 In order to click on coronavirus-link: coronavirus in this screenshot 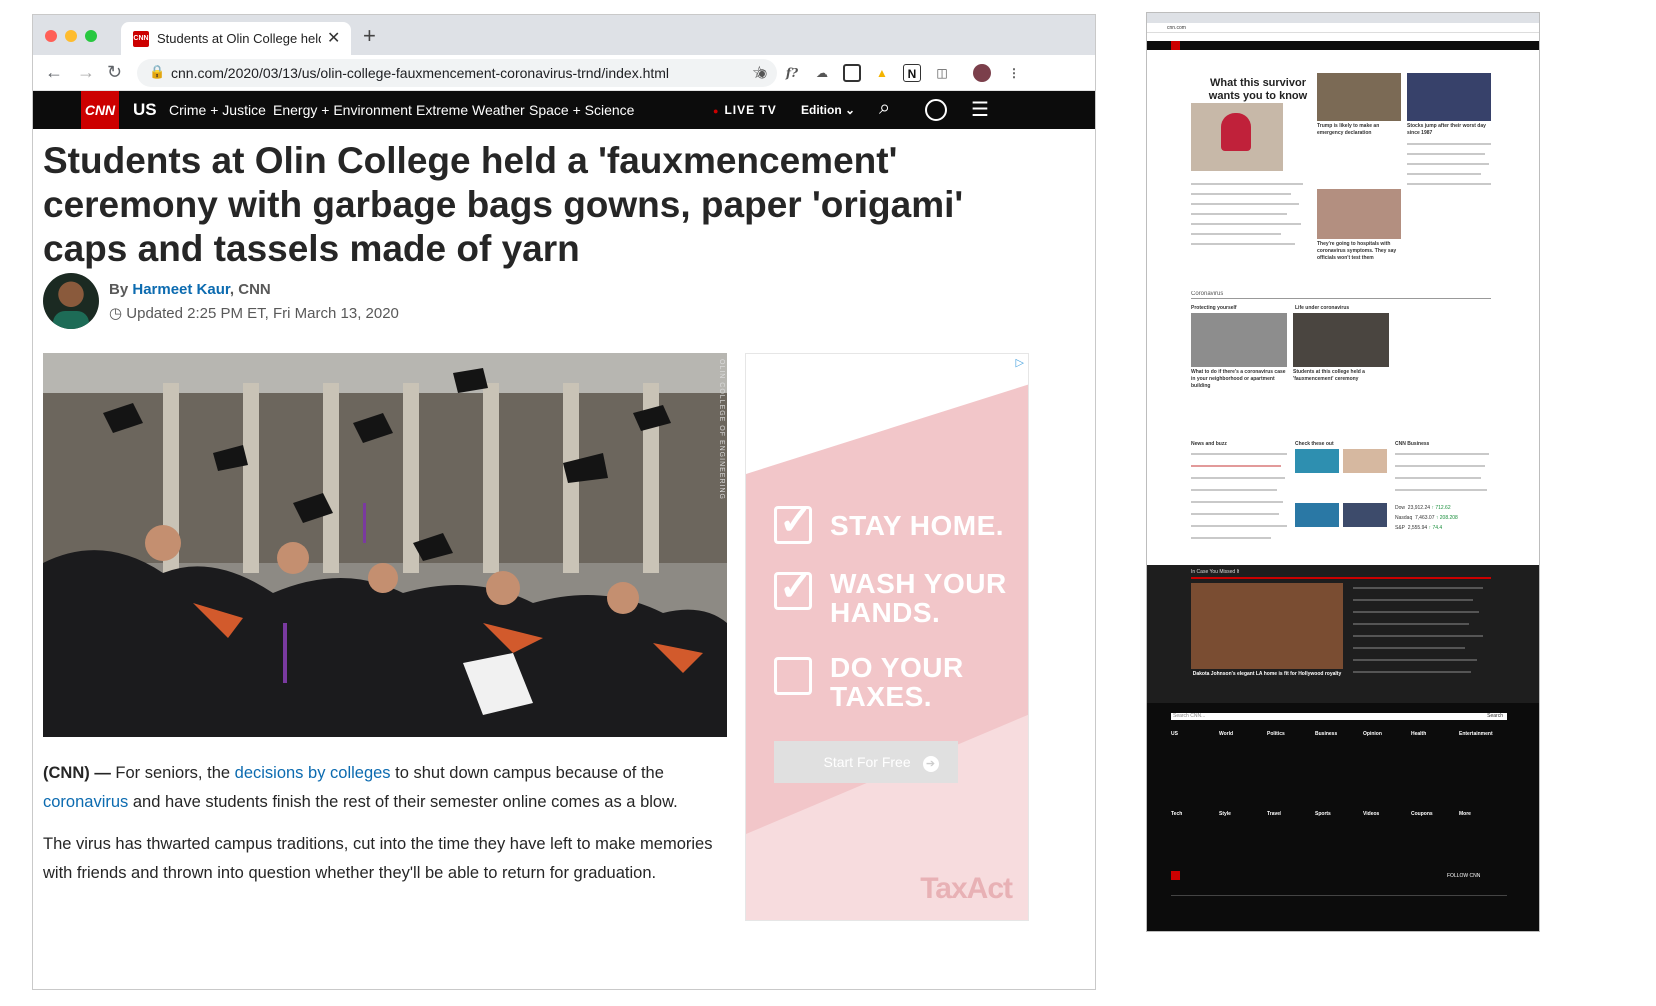, I will do `click(85, 802)`.